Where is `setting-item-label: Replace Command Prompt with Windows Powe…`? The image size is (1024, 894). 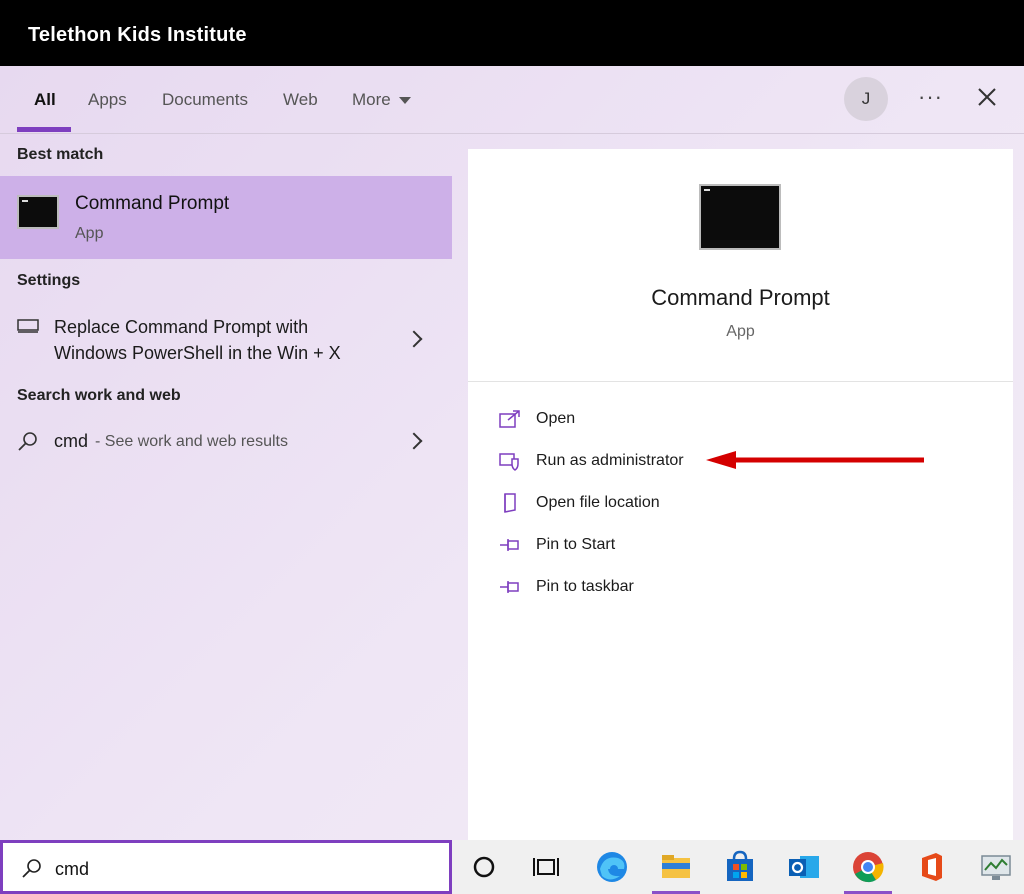
setting-item-label: Replace Command Prompt with Windows Powe… is located at coordinates (224, 340).